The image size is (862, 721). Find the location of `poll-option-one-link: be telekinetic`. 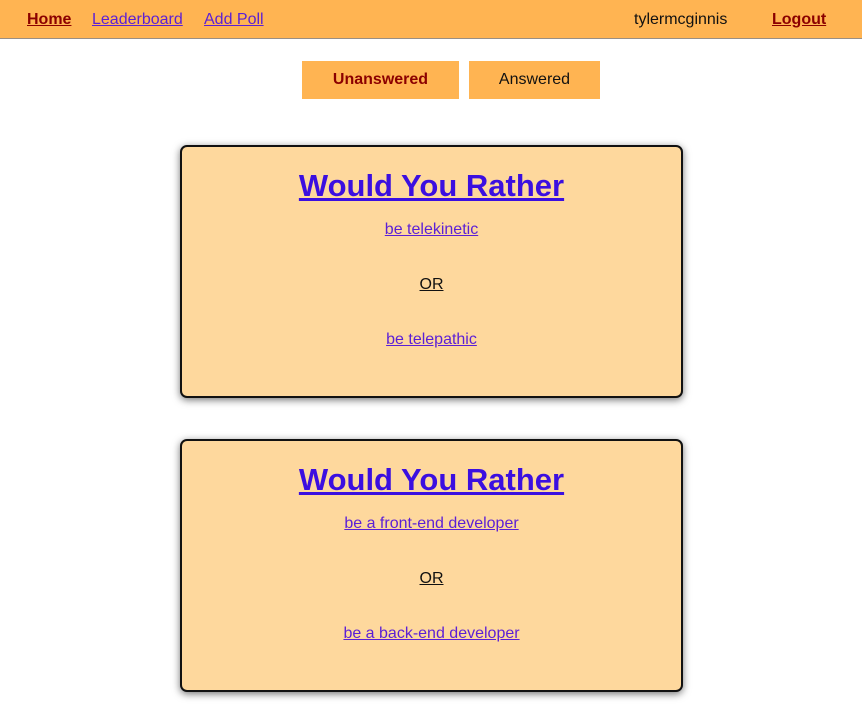

poll-option-one-link: be telekinetic is located at coordinates (431, 230).